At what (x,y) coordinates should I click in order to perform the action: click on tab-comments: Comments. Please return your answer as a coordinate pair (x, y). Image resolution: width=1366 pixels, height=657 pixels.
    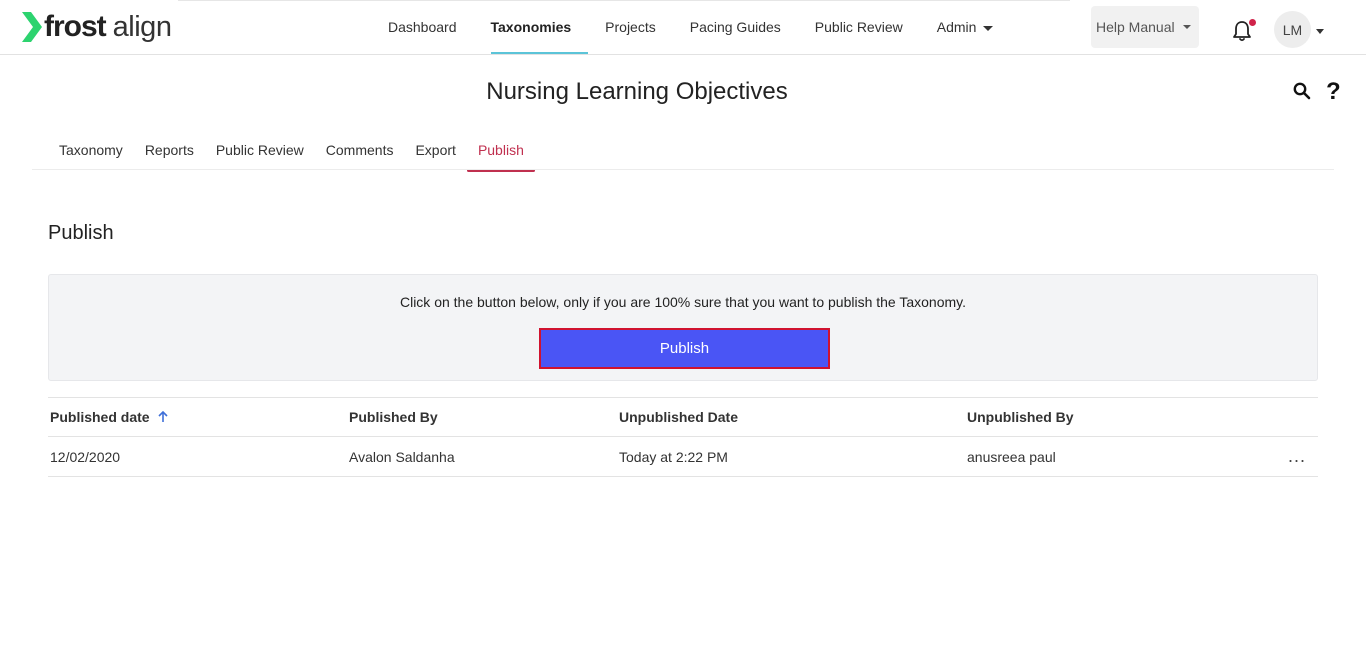
    Looking at the image, I should click on (360, 156).